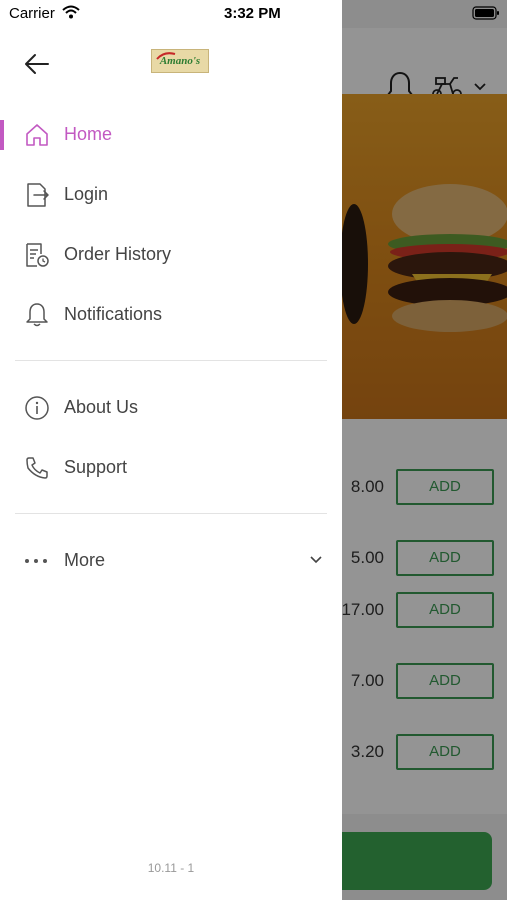  Describe the element at coordinates (86, 194) in the screenshot. I see `menu-label: Login` at that location.